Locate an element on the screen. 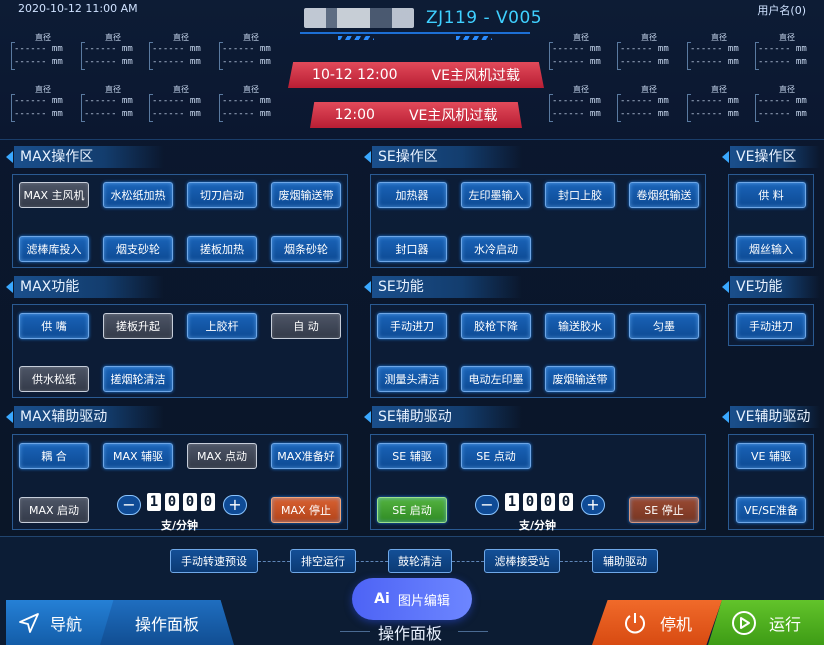 This screenshot has height=645, width=824. coupling-button: 耦 合 is located at coordinates (54, 456).